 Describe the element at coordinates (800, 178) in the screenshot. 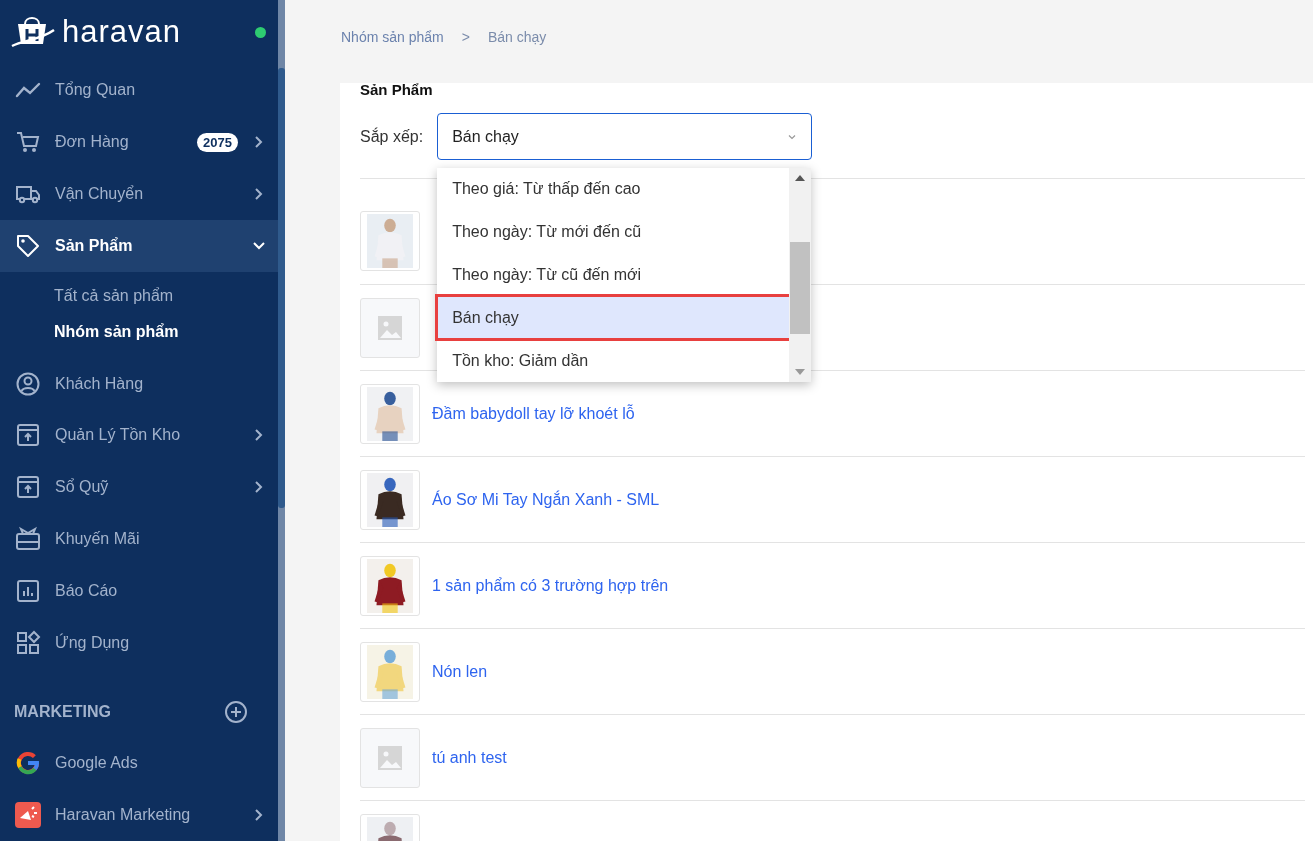

I see `scroll-up-icon` at that location.